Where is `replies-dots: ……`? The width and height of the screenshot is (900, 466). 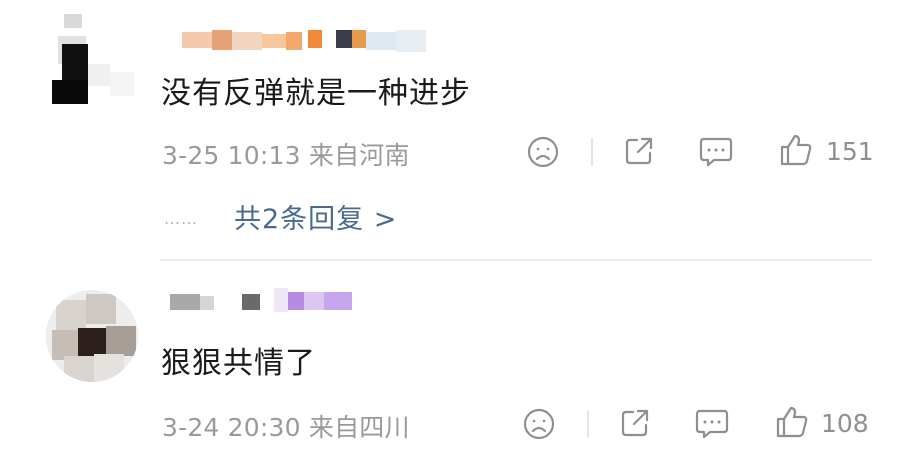 replies-dots: …… is located at coordinates (181, 218).